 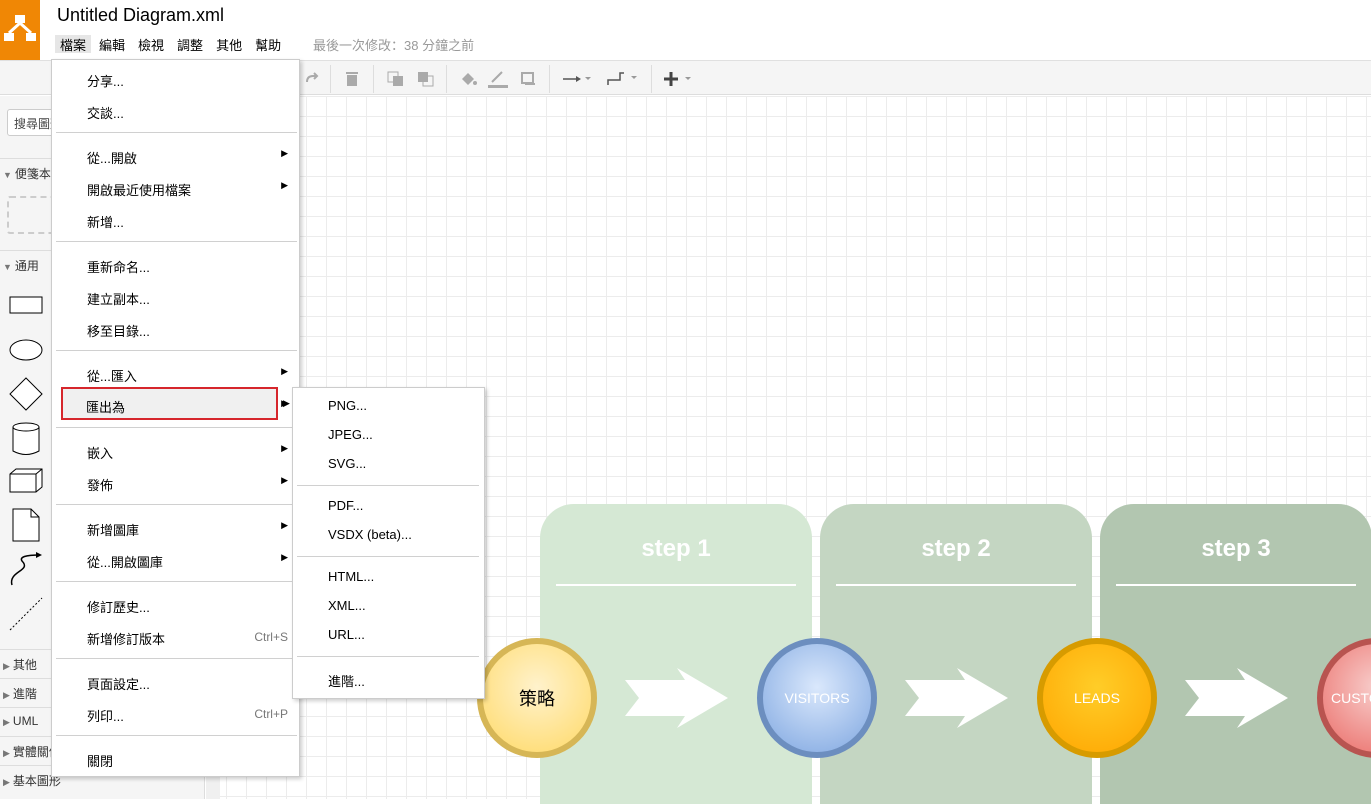 I want to click on line-shape-icon, so click(x=26, y=614).